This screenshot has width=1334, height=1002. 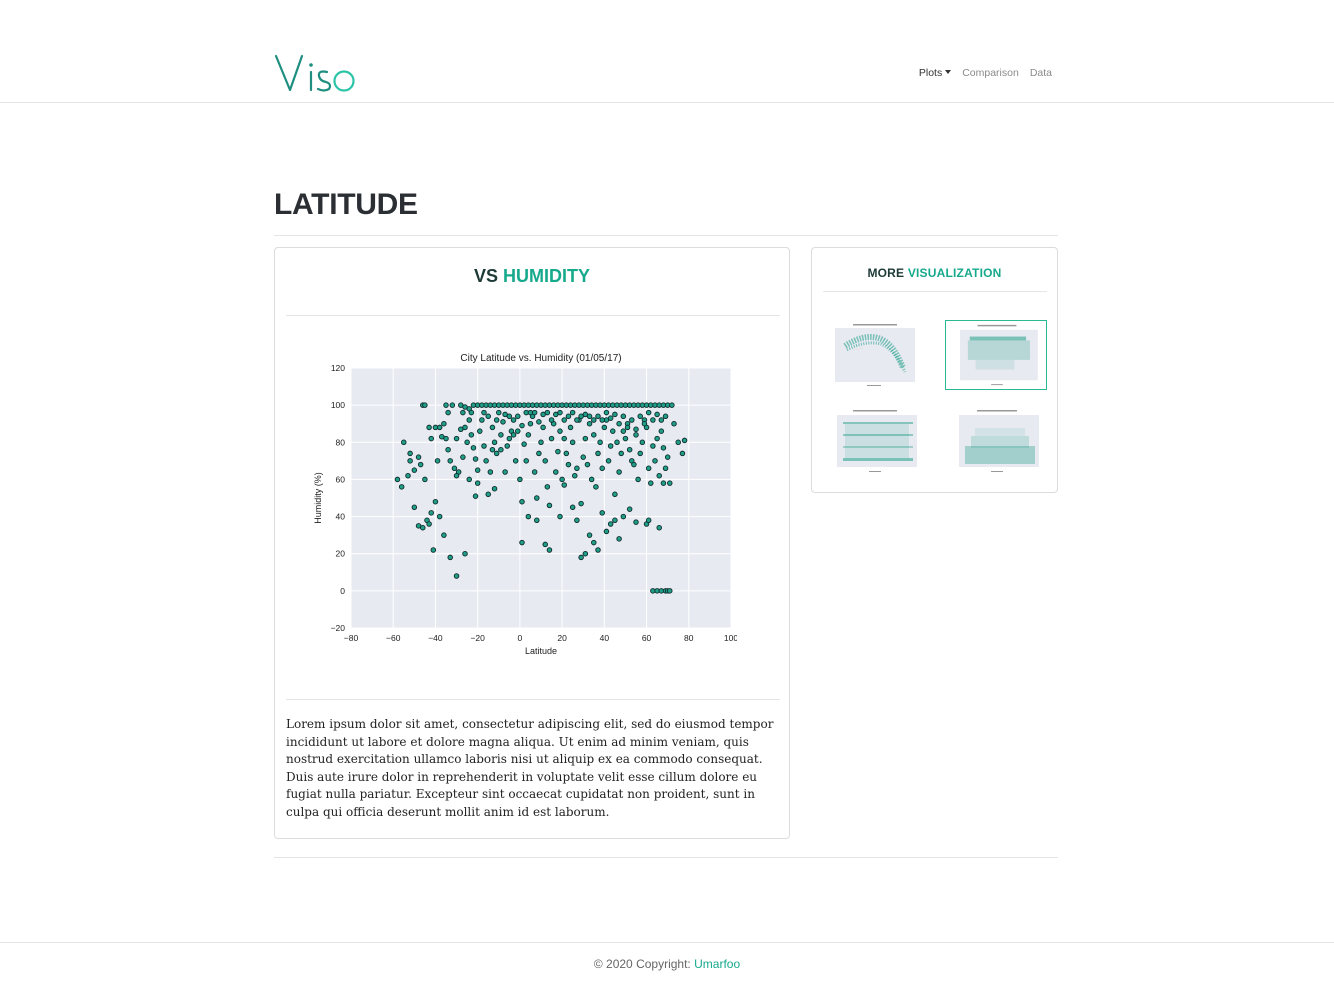 I want to click on y-tick-label: 0, so click(x=342, y=591).